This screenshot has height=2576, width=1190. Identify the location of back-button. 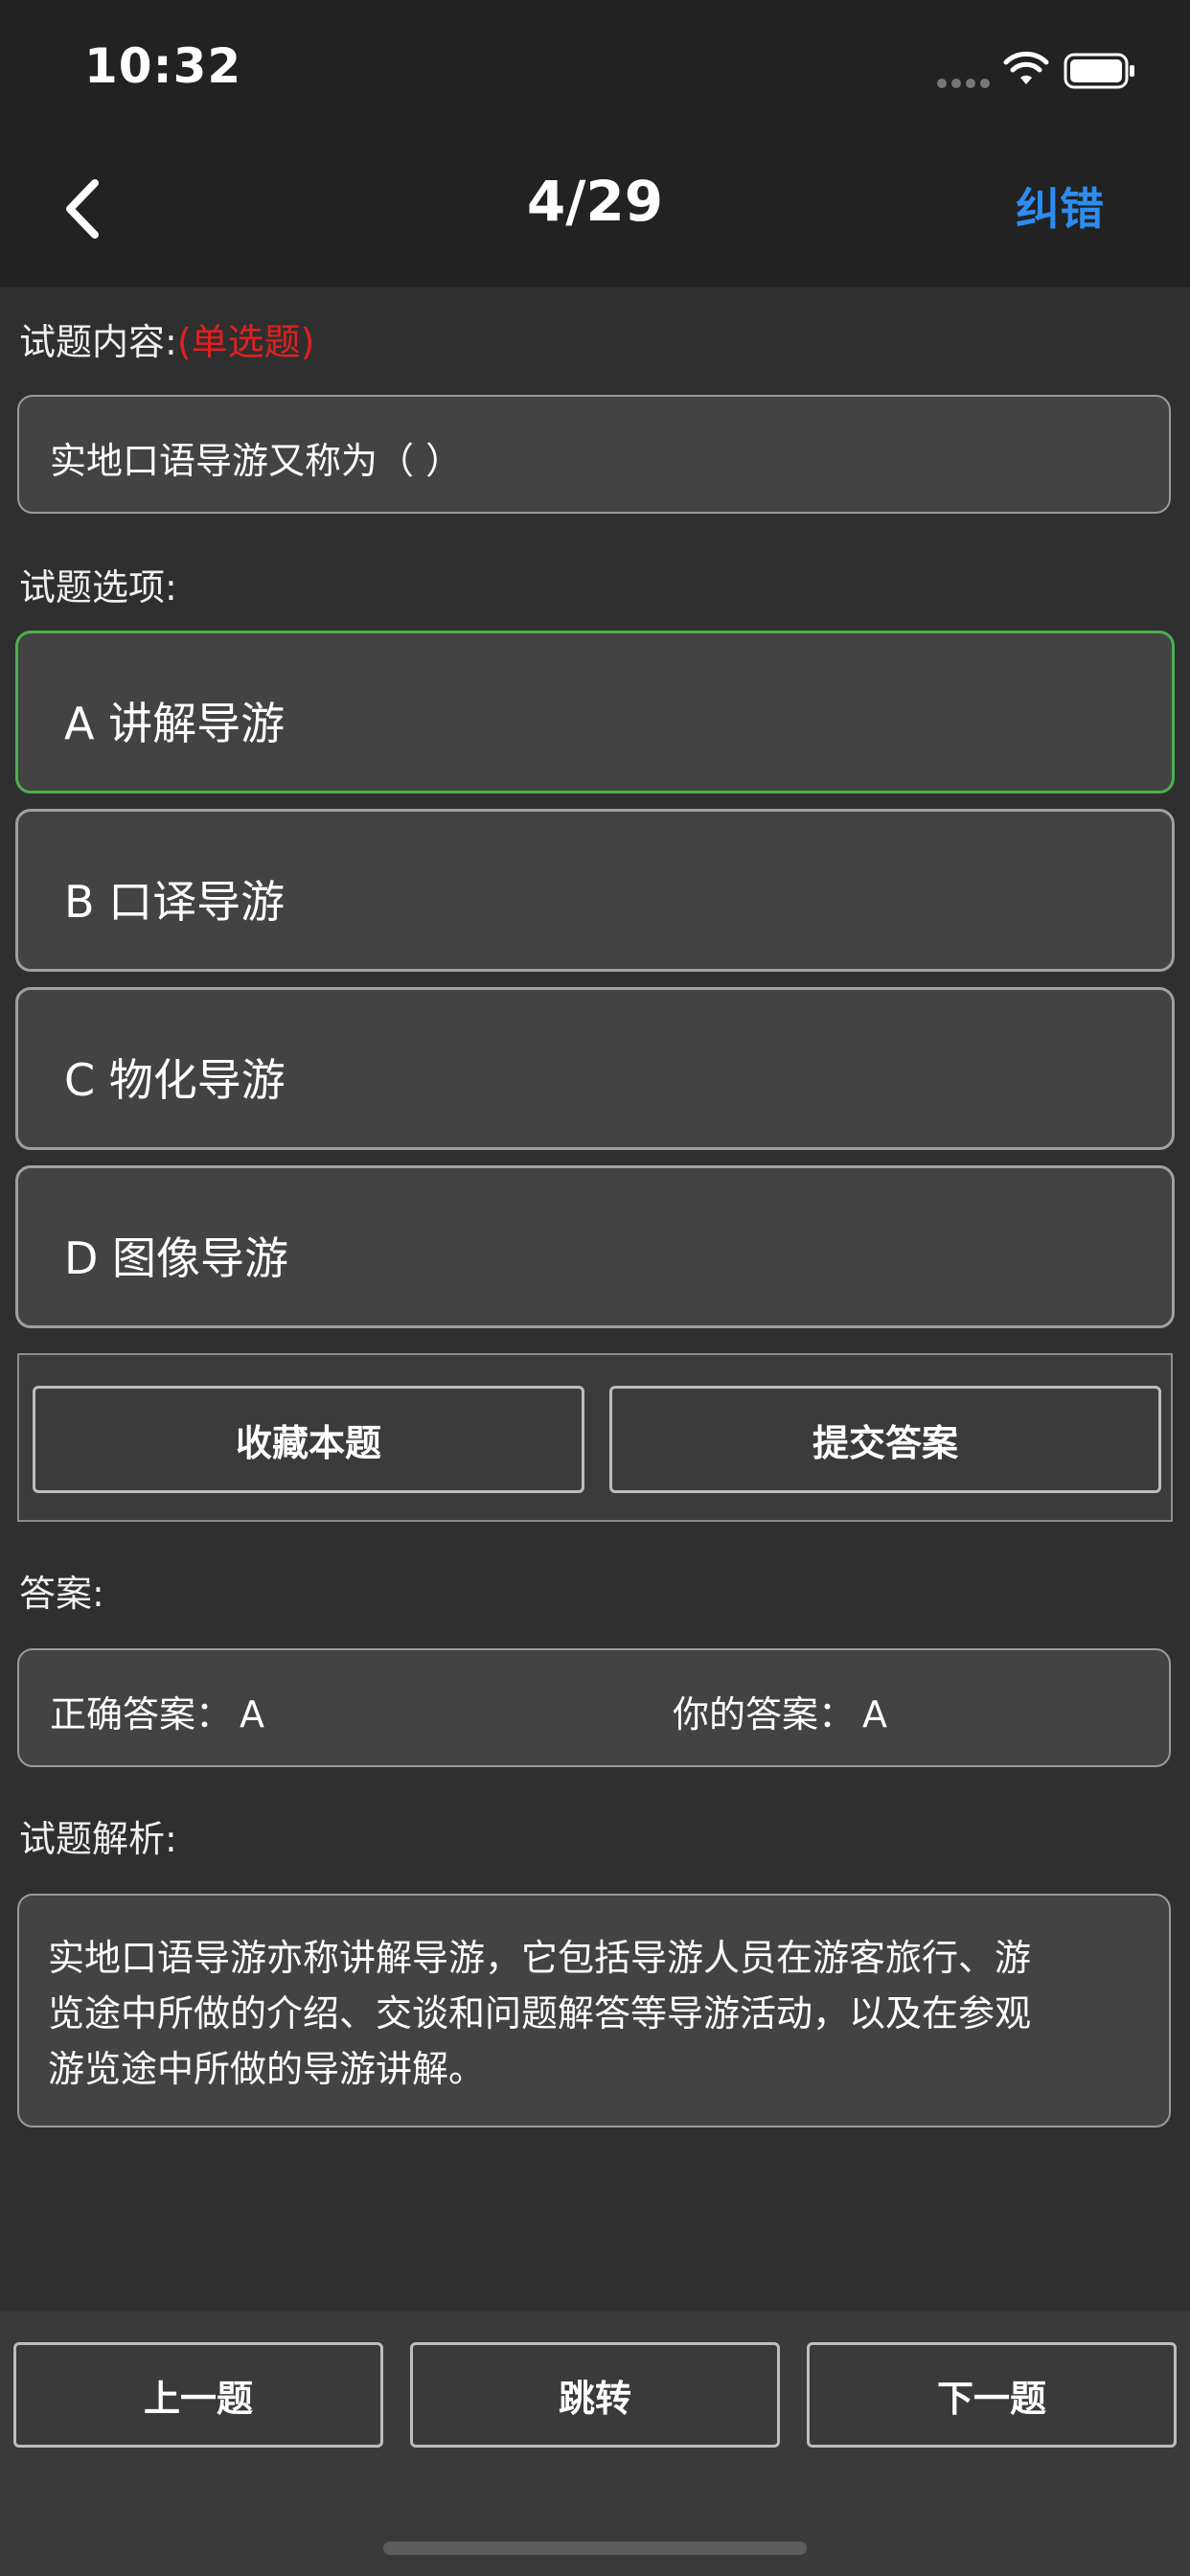
(82, 209).